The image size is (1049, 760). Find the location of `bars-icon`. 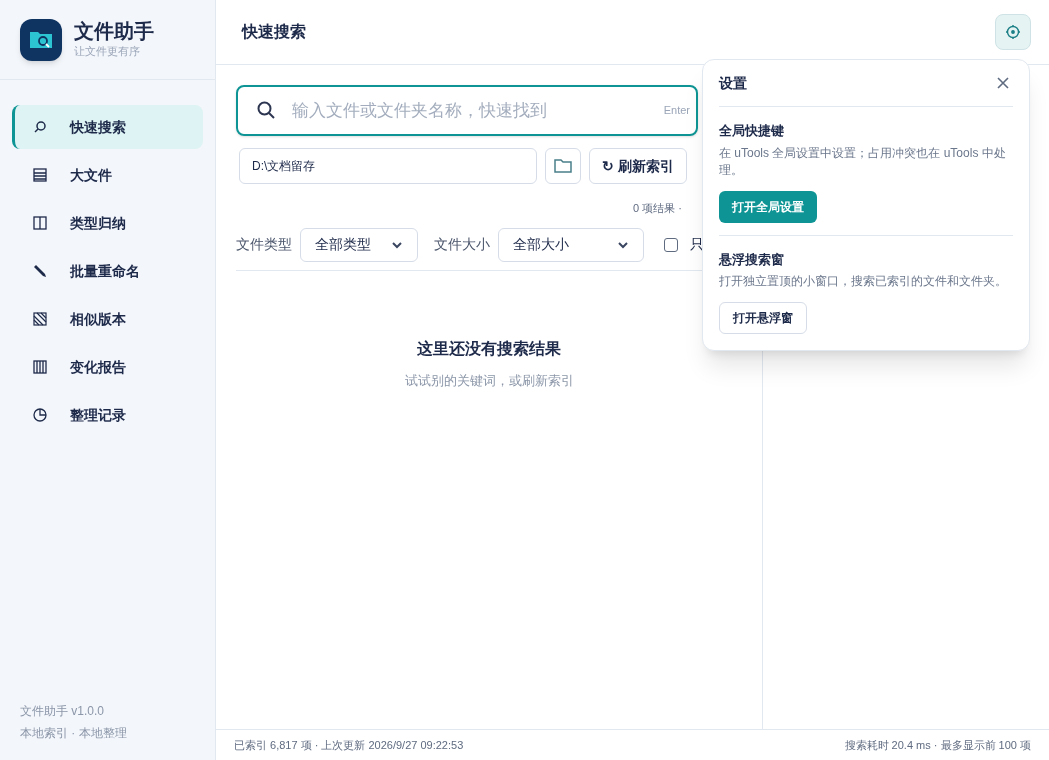

bars-icon is located at coordinates (40, 367).